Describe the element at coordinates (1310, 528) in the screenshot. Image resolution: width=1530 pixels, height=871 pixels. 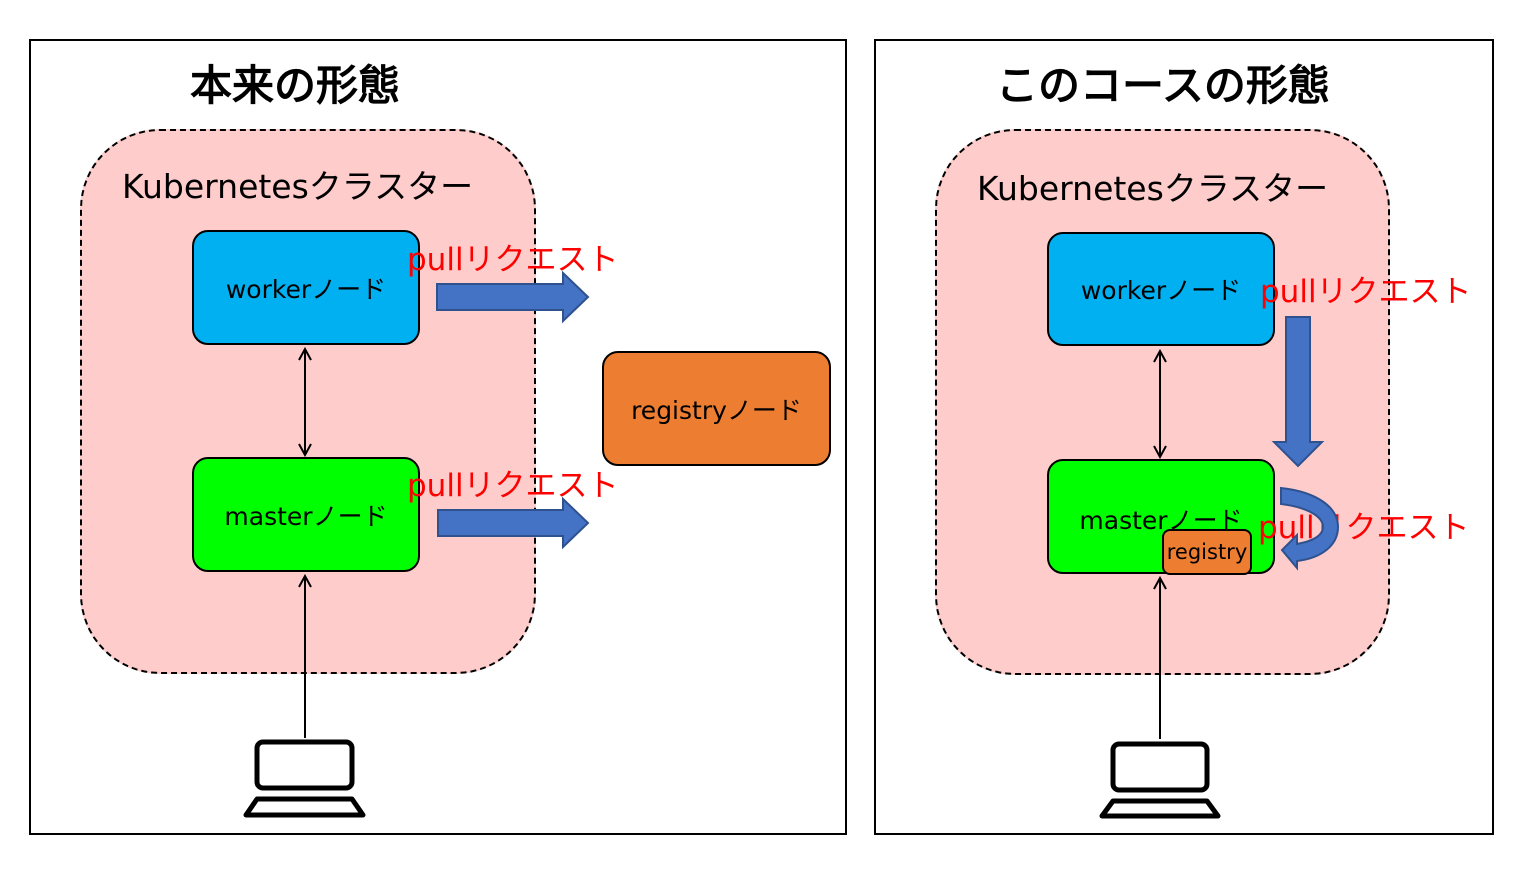
I see `right-pull-arrow-master` at that location.